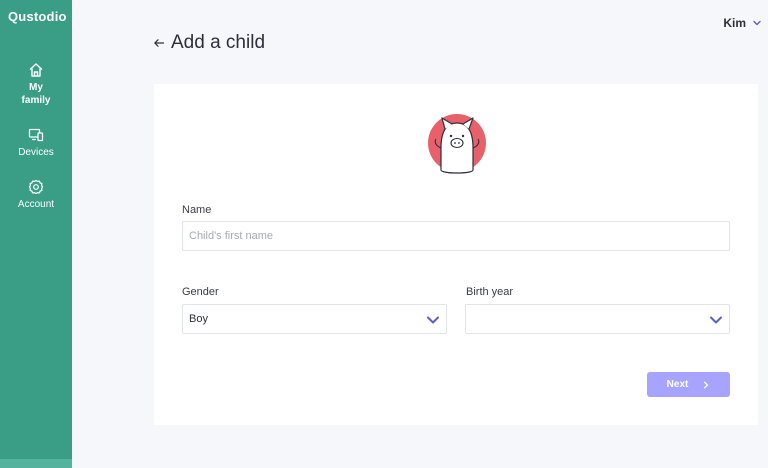  I want to click on sidebar-item-account: Account, so click(36, 195).